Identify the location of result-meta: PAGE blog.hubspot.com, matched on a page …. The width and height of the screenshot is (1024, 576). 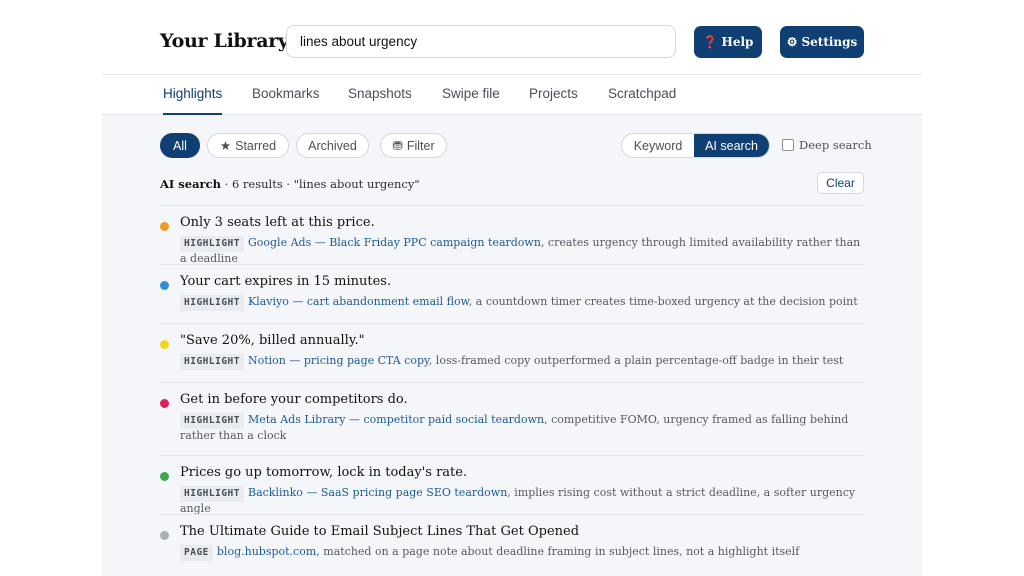
(522, 553).